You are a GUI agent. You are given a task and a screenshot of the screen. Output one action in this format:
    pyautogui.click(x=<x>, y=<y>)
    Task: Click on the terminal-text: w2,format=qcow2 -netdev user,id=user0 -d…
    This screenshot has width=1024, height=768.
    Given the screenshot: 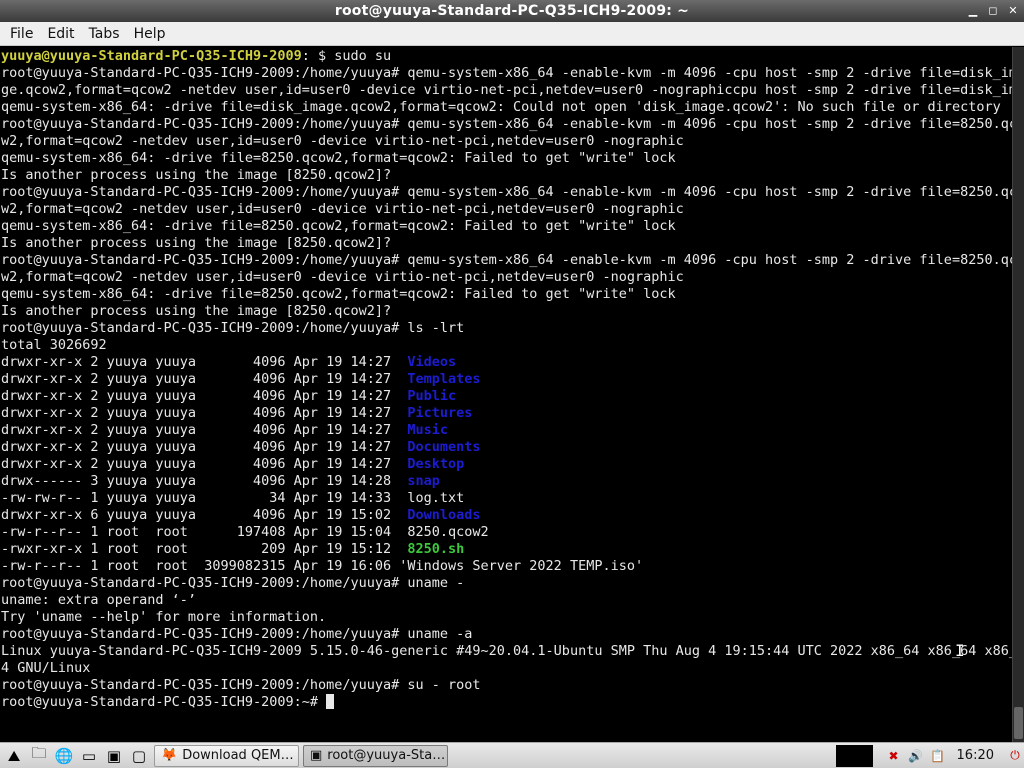 What is the action you would take?
    pyautogui.click(x=342, y=209)
    